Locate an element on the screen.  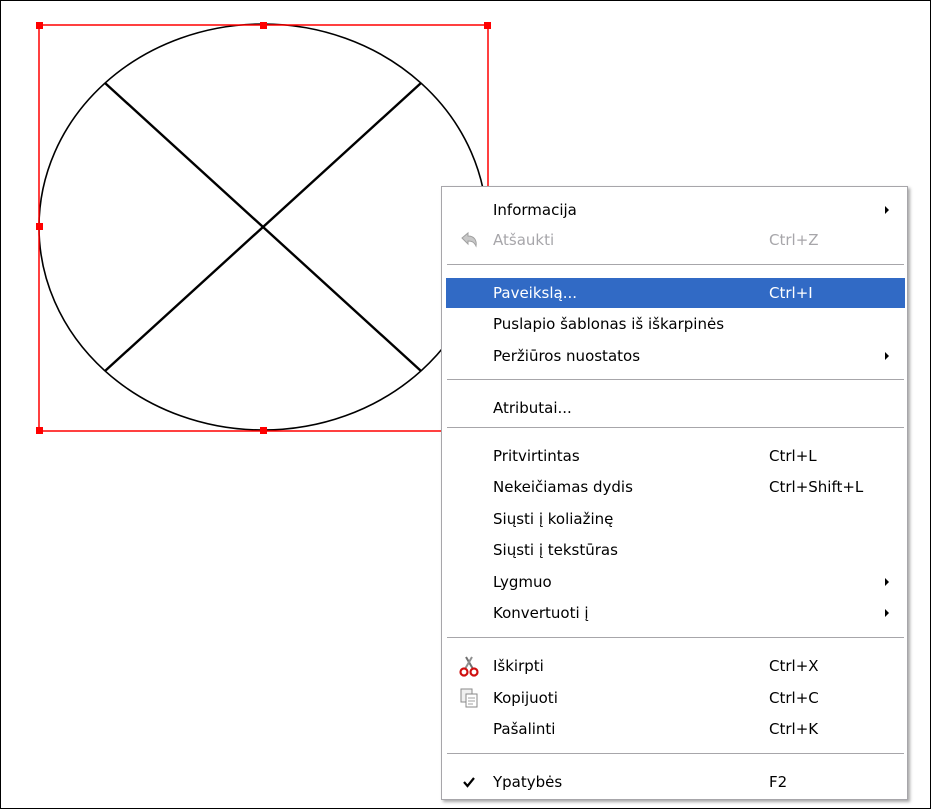
resize-handle-bottom is located at coordinates (263, 430).